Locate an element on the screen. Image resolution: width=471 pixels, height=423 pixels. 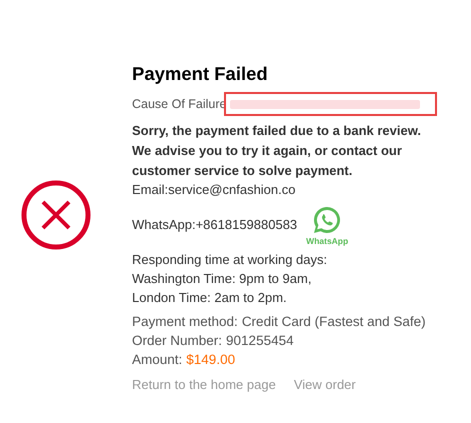
detail-label: Order Number: is located at coordinates (177, 341).